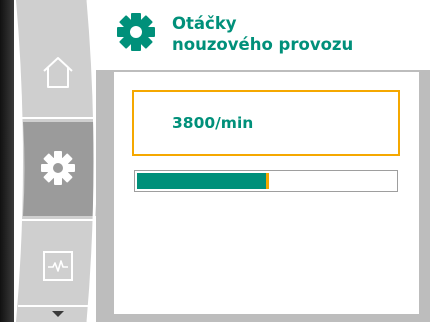 The width and height of the screenshot is (430, 322). Describe the element at coordinates (201, 181) in the screenshot. I see `speed-level-fill` at that location.